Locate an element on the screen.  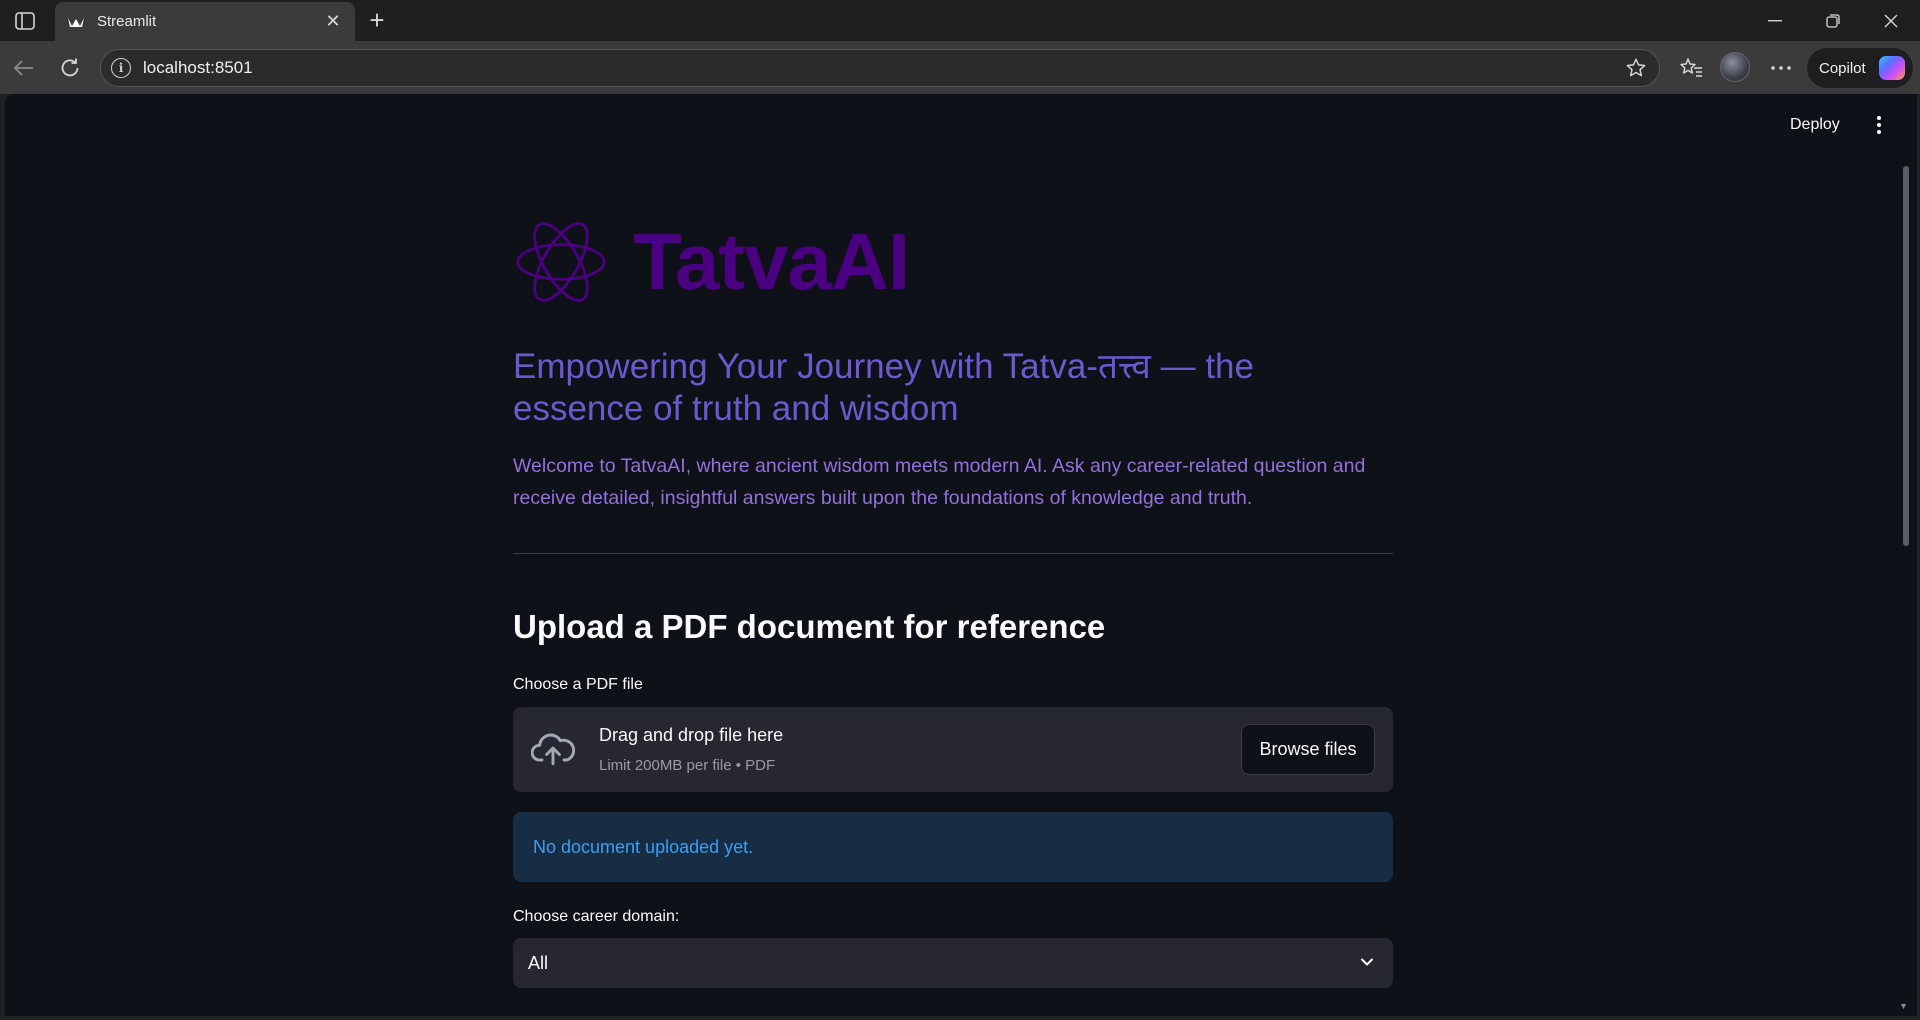
streamlit-favicon-icon is located at coordinates (76, 22).